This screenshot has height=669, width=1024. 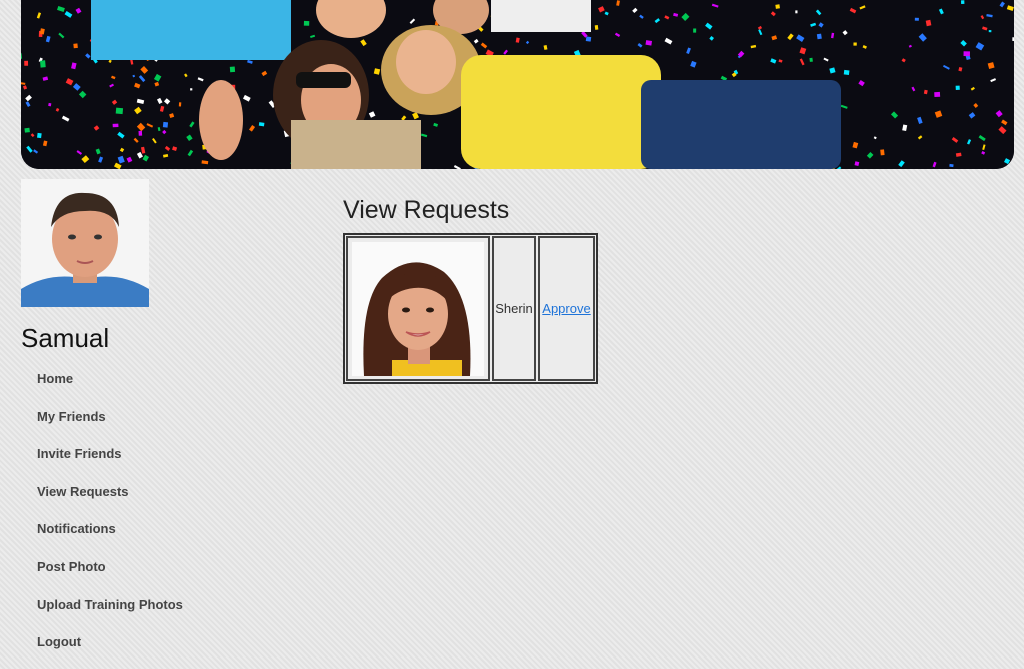 I want to click on requester-photo, so click(x=418, y=309).